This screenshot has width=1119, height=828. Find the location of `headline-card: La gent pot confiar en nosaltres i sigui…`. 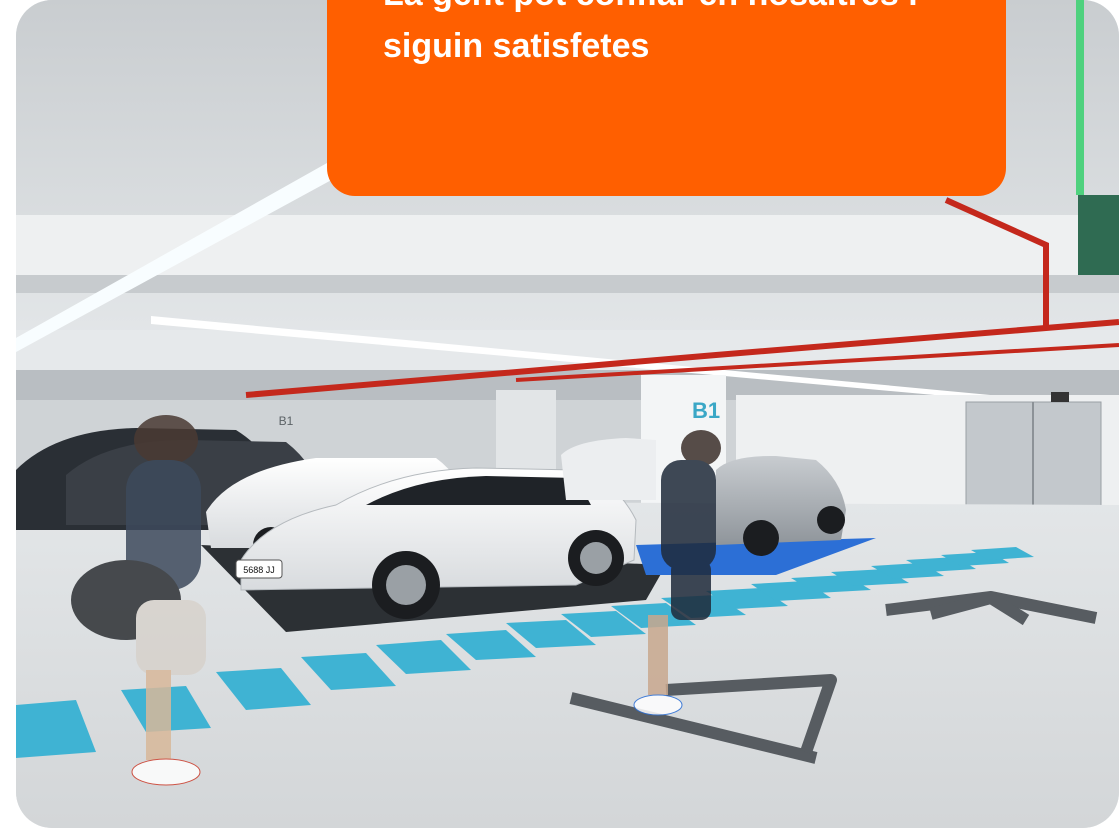

headline-card: La gent pot confiar en nosaltres i sigui… is located at coordinates (666, 98).